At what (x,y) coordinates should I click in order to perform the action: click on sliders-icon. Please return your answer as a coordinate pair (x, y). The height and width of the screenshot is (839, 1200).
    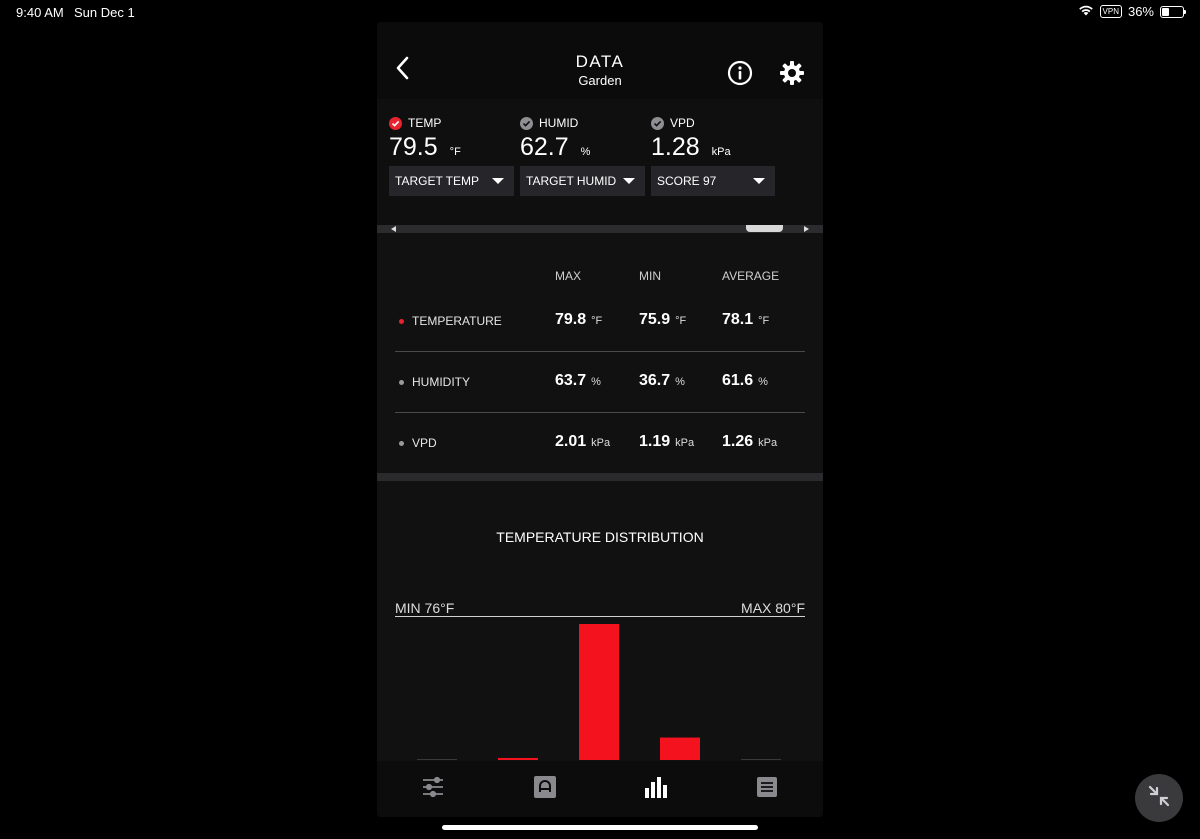
    Looking at the image, I should click on (433, 789).